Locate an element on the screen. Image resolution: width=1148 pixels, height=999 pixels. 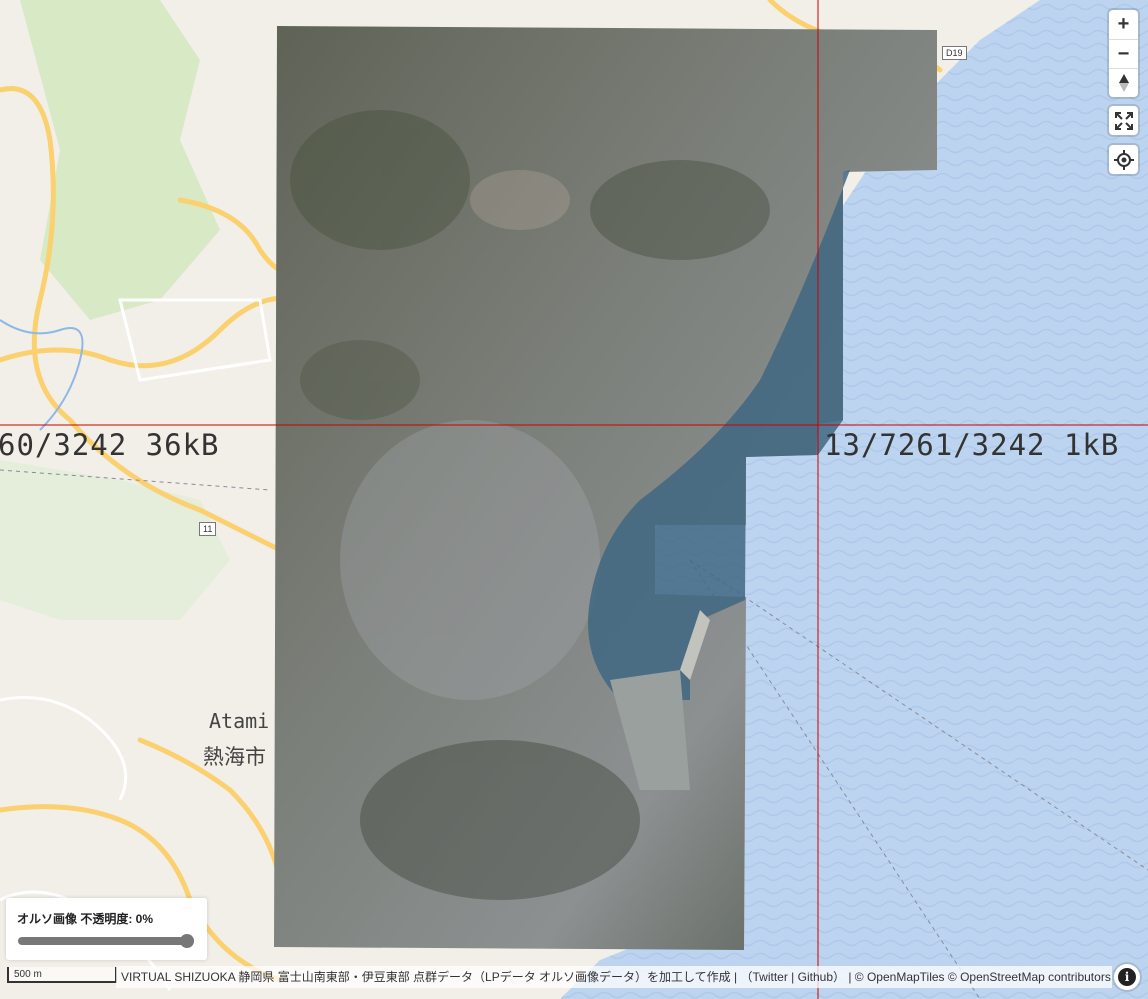
fullscreen-icon is located at coordinates (1123, 120).